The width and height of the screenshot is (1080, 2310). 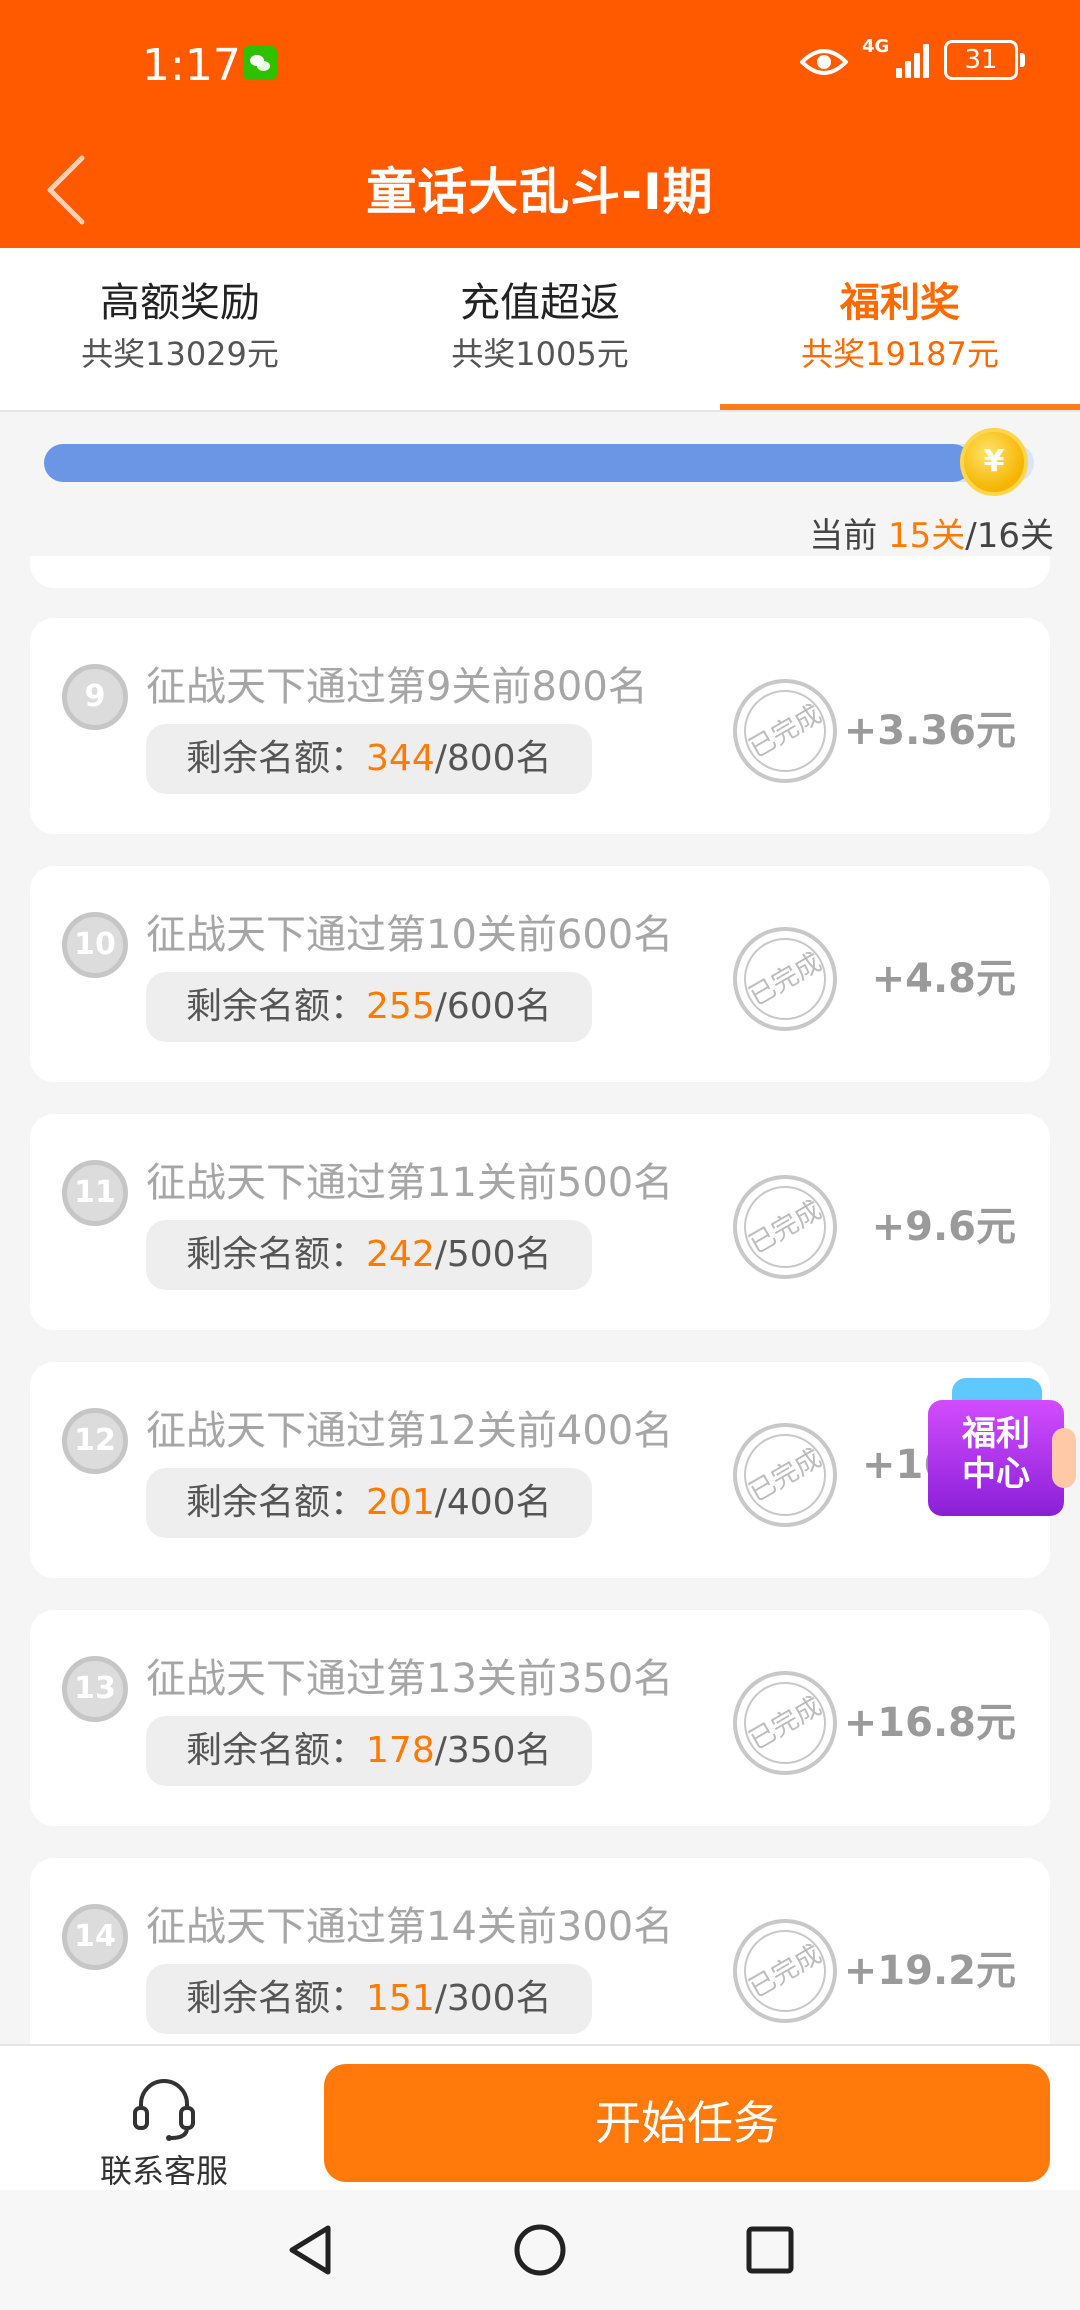 What do you see at coordinates (493, 1254) in the screenshot?
I see `quota-total: /500名` at bounding box center [493, 1254].